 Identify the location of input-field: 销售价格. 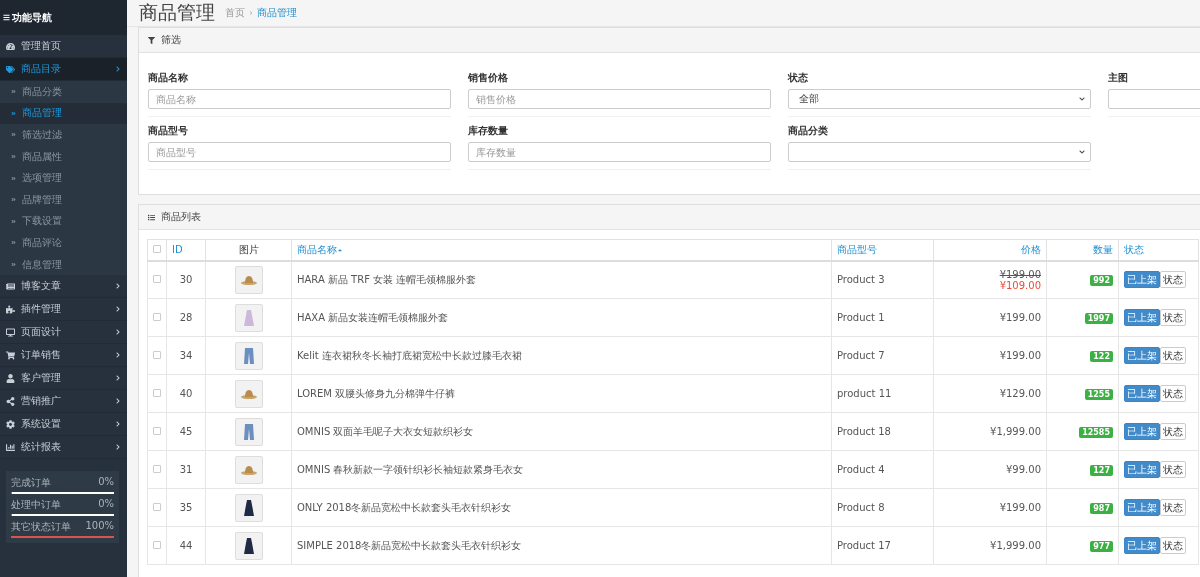
(619, 99).